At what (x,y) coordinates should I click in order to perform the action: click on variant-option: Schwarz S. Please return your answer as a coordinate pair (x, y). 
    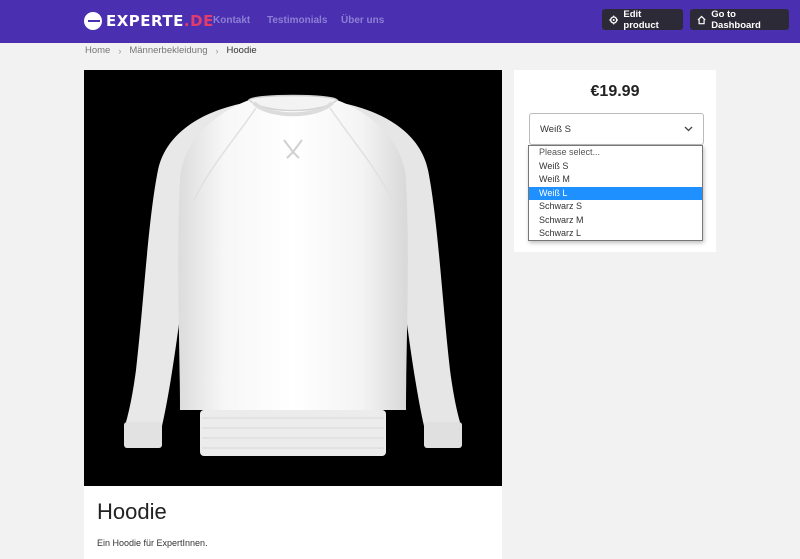
    Looking at the image, I should click on (615, 207).